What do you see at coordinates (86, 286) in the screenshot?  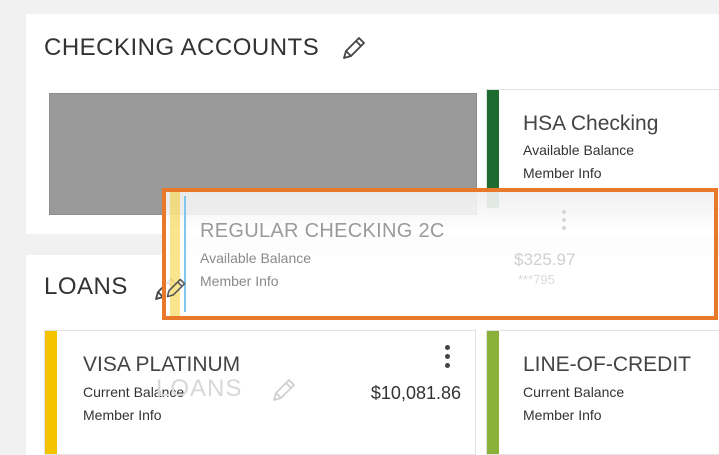 I see `loans-title: LOANS` at bounding box center [86, 286].